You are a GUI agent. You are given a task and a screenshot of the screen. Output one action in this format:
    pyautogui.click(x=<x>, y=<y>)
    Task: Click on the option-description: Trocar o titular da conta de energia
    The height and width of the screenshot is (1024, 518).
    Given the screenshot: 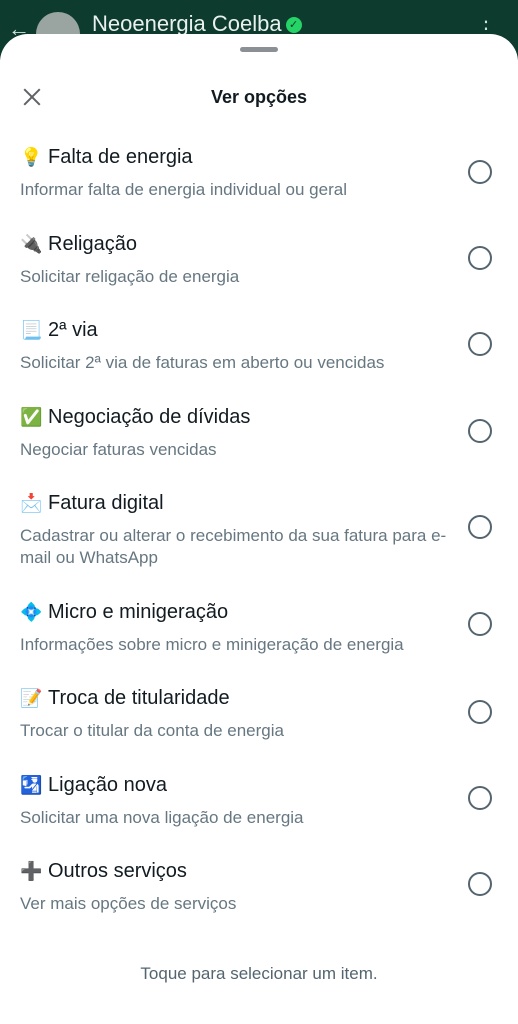 What is the action you would take?
    pyautogui.click(x=152, y=730)
    